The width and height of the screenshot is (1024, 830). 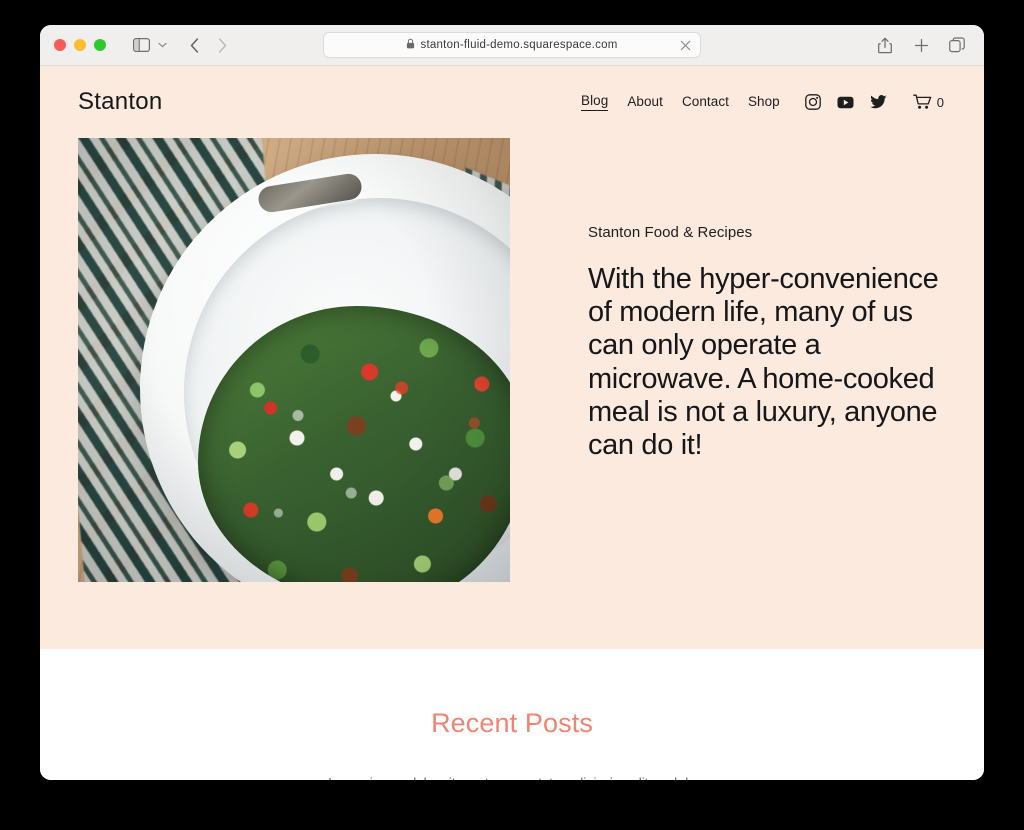 I want to click on address-bar-url: stanton-fluid-demo.squarespace.com, so click(x=519, y=45).